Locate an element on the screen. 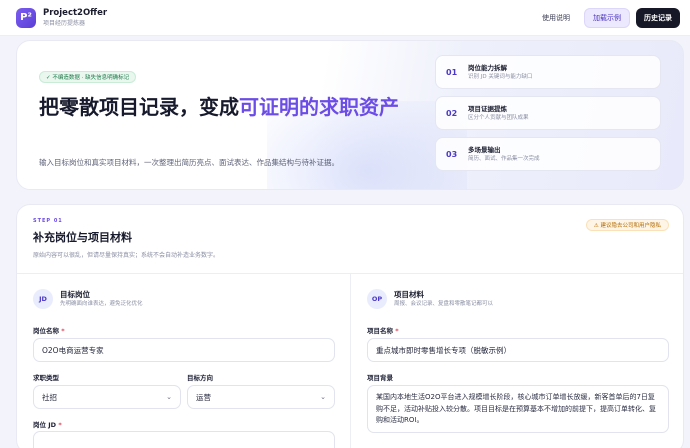 This screenshot has width=690, height=448. form-title: 补充岗位与项目材料 is located at coordinates (82, 237).